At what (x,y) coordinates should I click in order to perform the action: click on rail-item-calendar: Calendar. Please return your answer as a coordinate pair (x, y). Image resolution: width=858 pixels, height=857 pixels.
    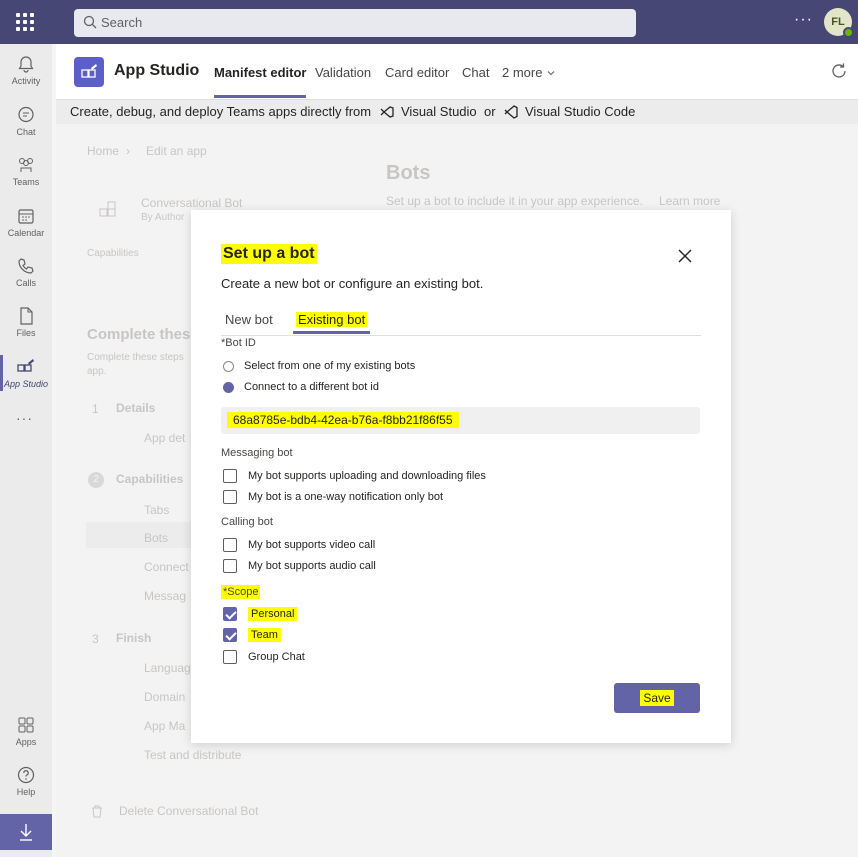
    Looking at the image, I should click on (26, 222).